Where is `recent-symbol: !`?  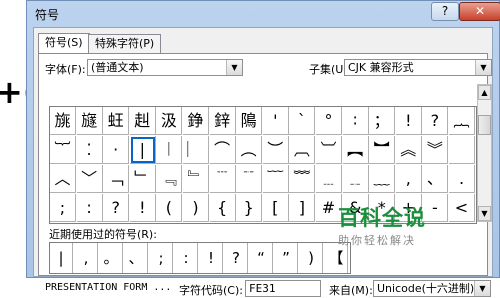 recent-symbol: ! is located at coordinates (211, 258).